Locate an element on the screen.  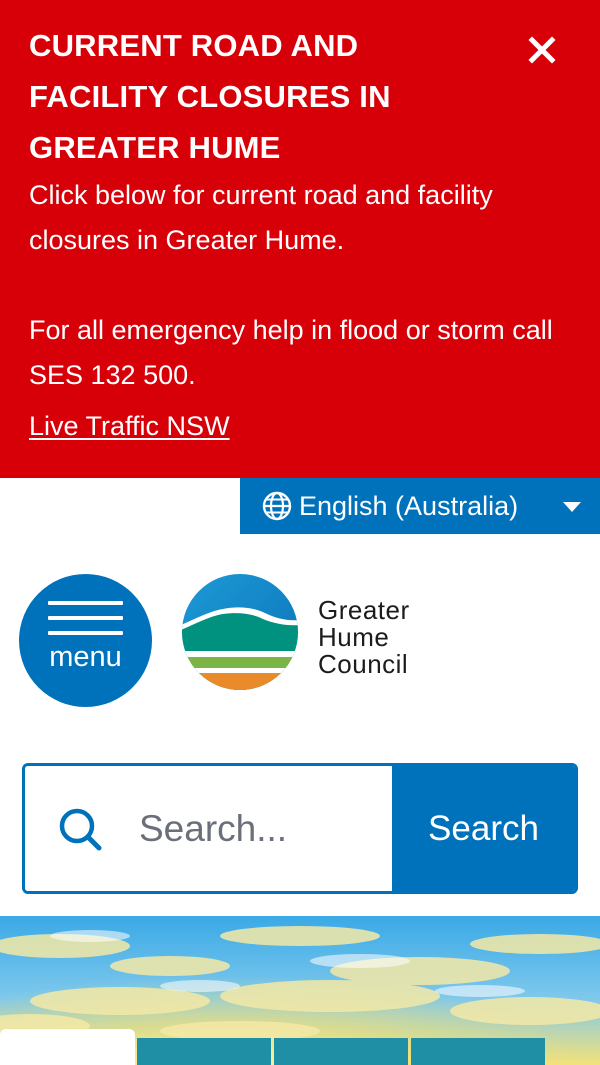
logo-line-2: Hume is located at coordinates (354, 637).